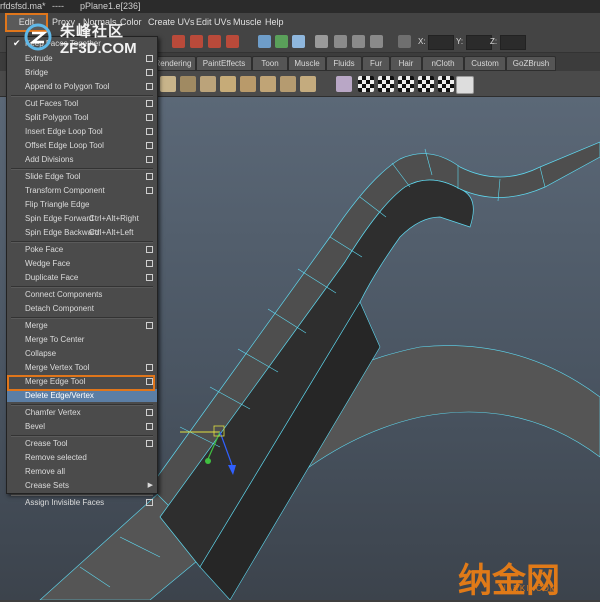  I want to click on menu-item-flip-triangle-edge: Flip Triangle Edge, so click(82, 204).